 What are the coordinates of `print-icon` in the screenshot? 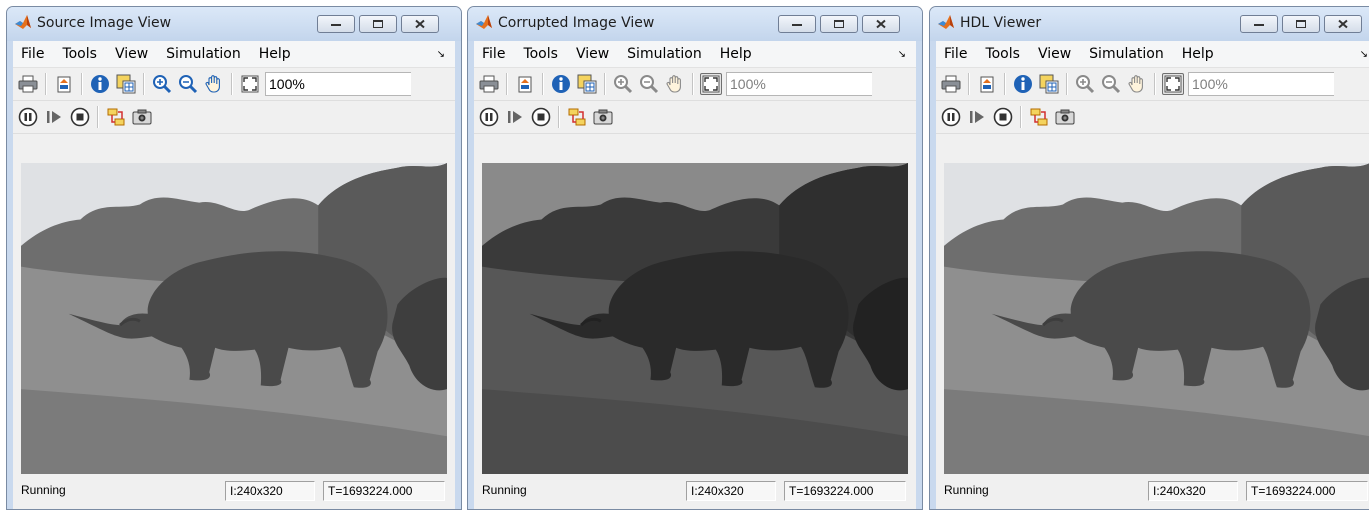 It's located at (489, 84).